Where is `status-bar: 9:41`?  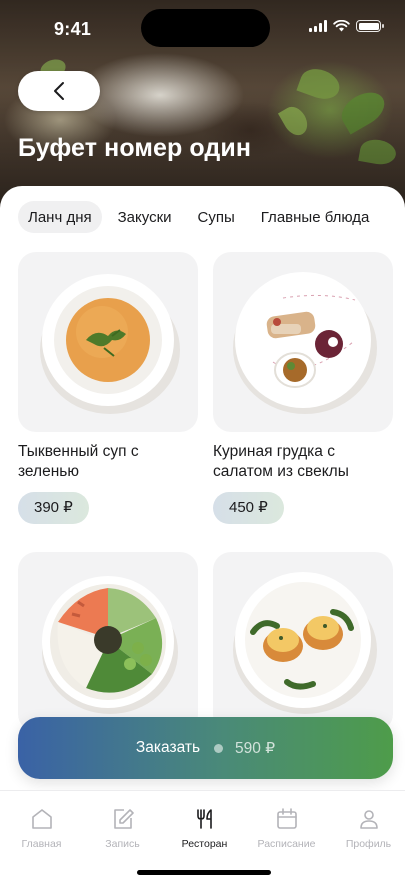 status-bar: 9:41 is located at coordinates (202, 27).